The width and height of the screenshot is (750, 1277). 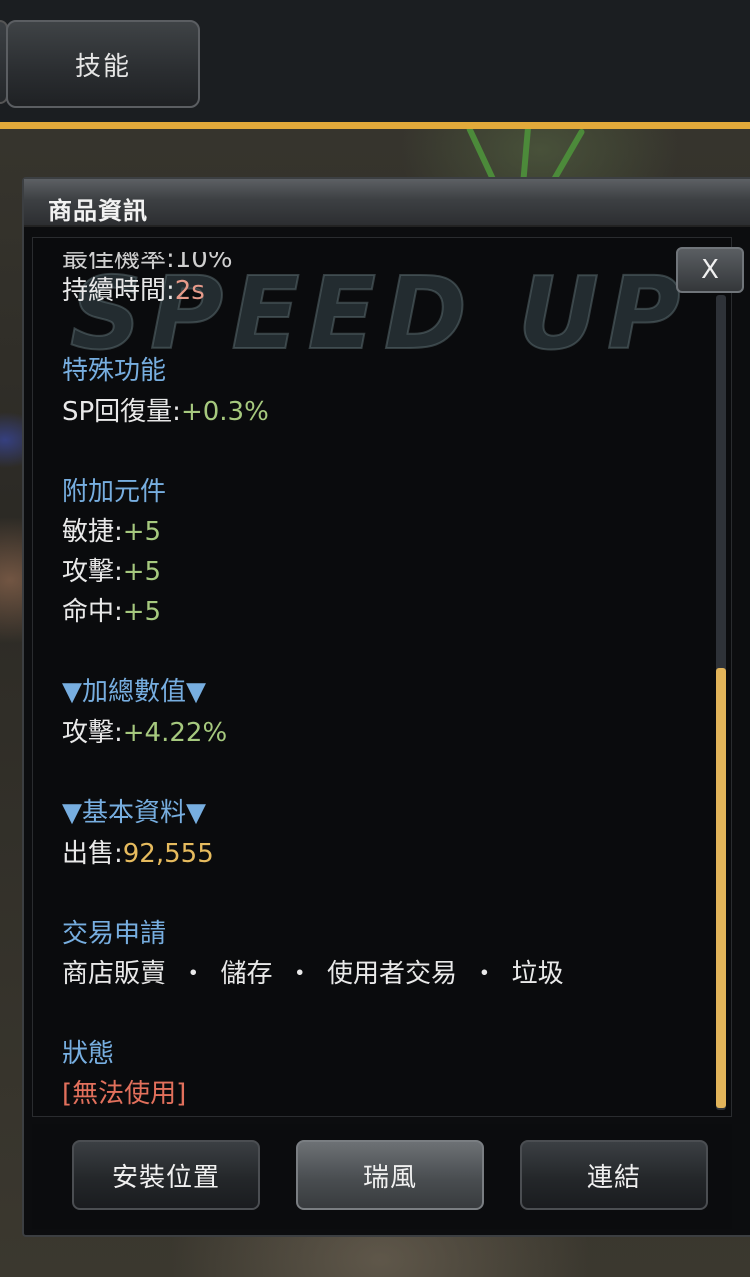 I want to click on attach-item: 敏捷:+5, so click(x=111, y=529).